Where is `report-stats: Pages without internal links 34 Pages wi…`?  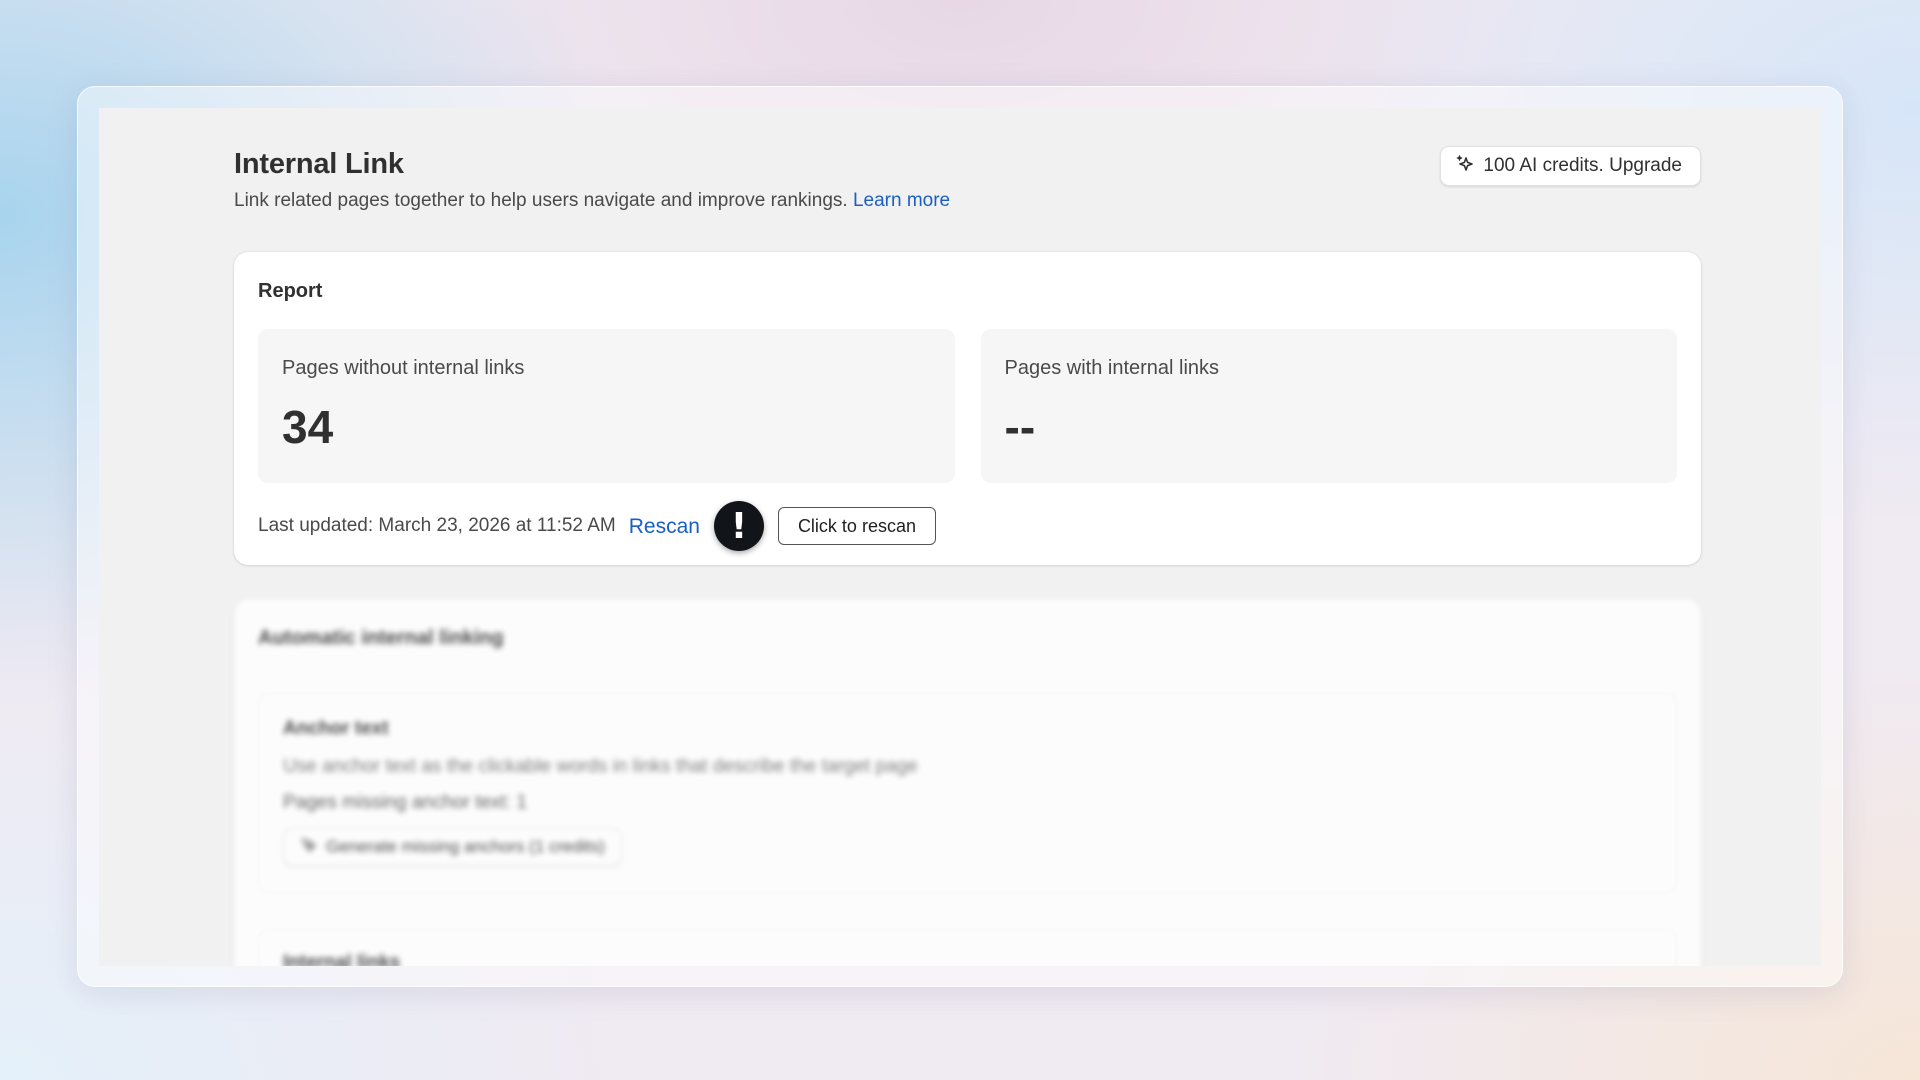
report-stats: Pages without internal links 34 Pages wi… is located at coordinates (967, 406).